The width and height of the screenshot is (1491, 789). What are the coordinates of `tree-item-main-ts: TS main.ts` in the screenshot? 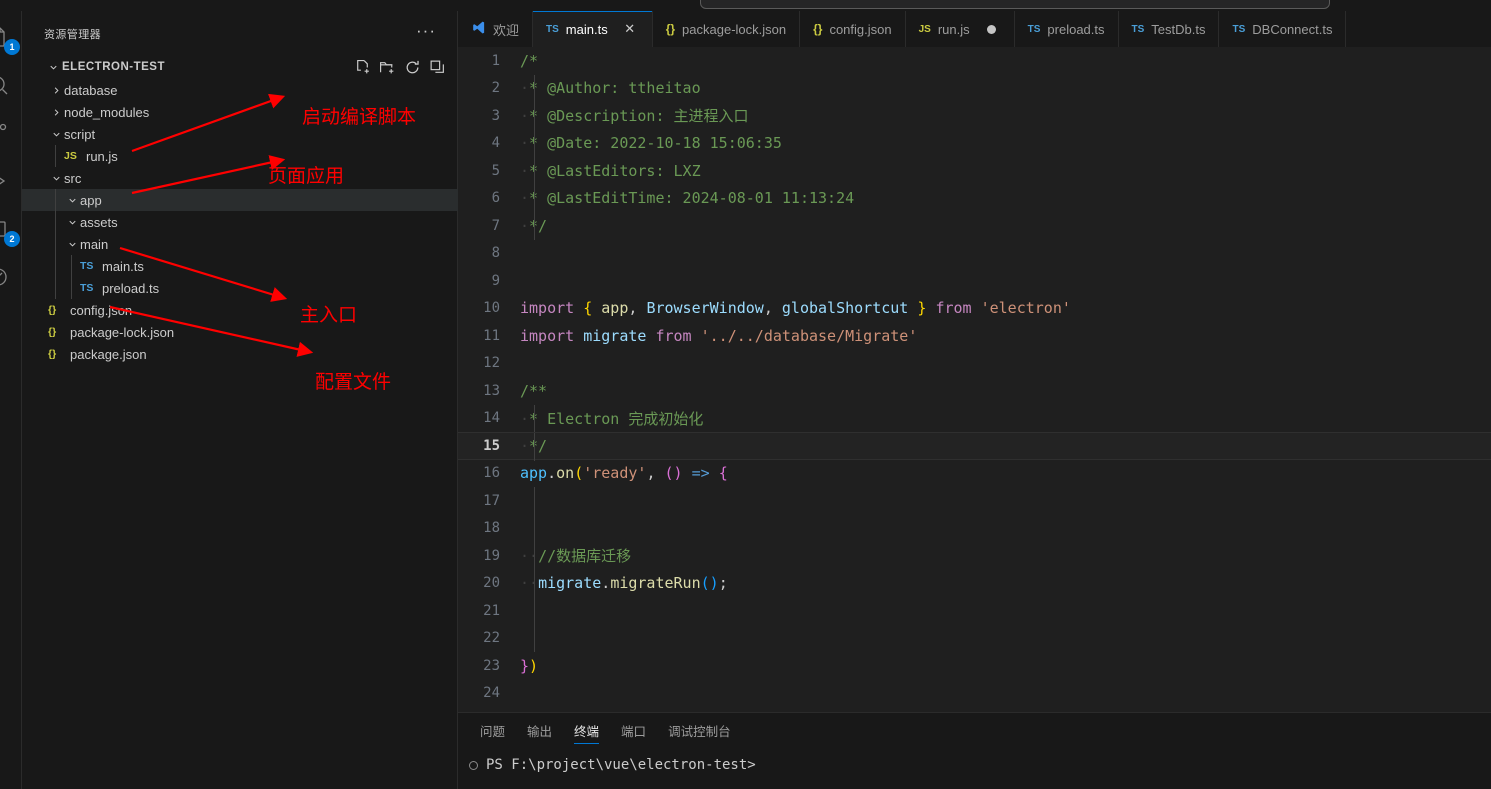 It's located at (240, 266).